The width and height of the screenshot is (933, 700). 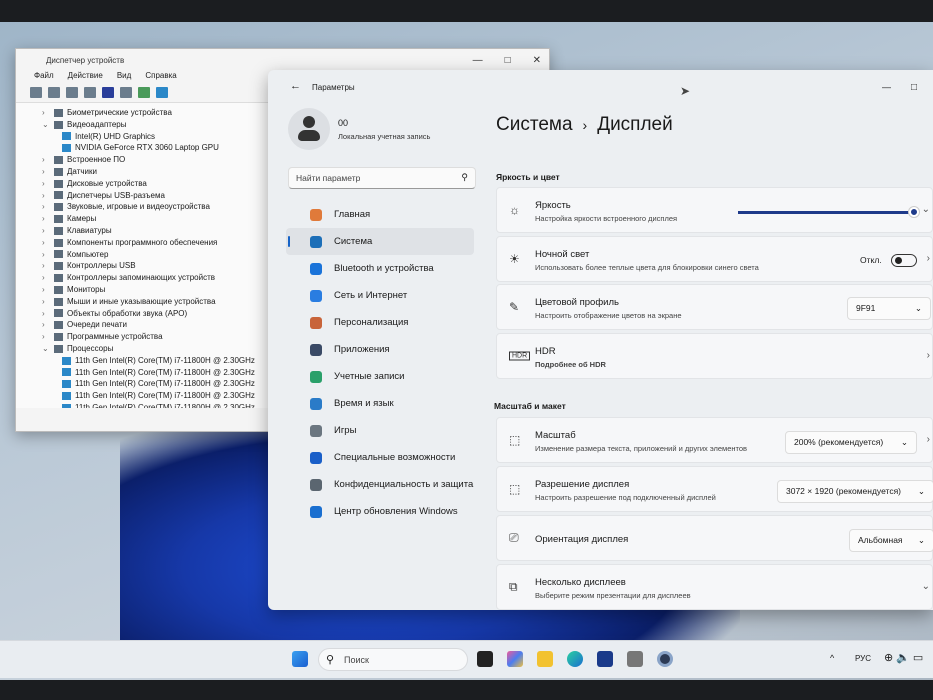 What do you see at coordinates (160, 78) in the screenshot?
I see `menu-help: Справка` at bounding box center [160, 78].